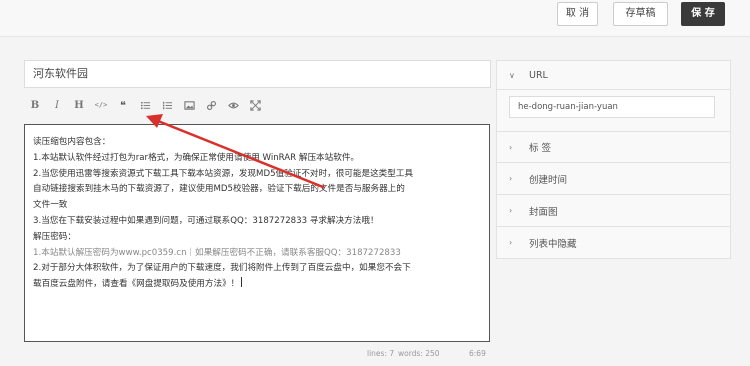 The image size is (750, 366). Describe the element at coordinates (167, 105) in the screenshot. I see `ordered-list-icon` at that location.